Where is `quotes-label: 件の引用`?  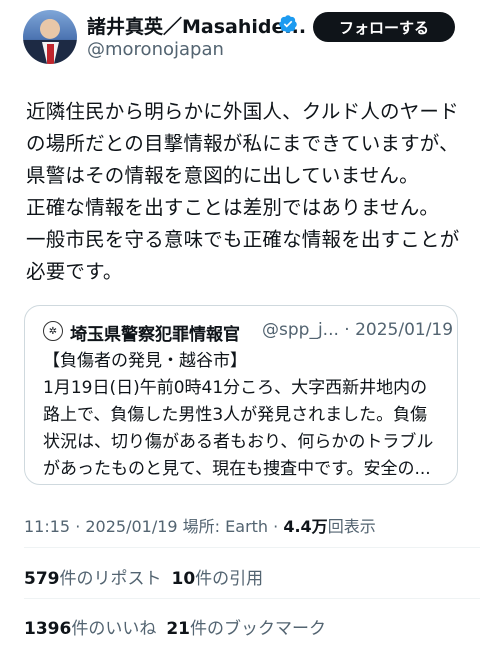
quotes-label: 件の引用 is located at coordinates (229, 579).